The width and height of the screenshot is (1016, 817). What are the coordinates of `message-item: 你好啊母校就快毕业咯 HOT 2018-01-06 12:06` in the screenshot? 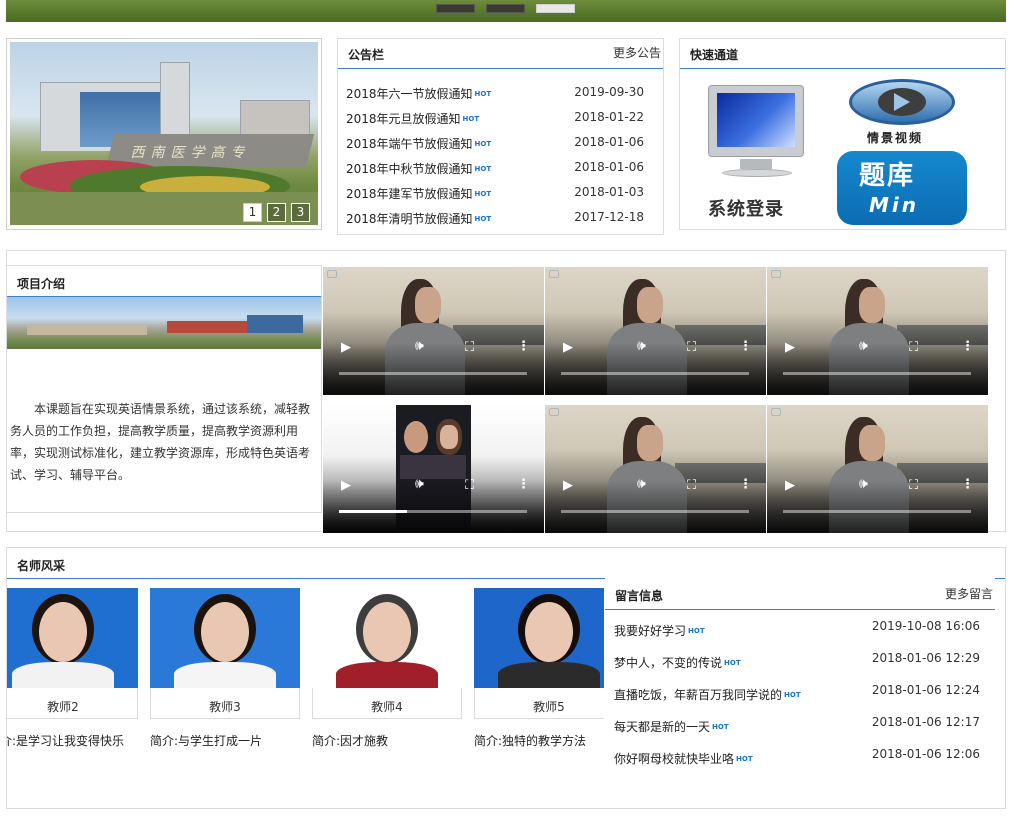 It's located at (797, 756).